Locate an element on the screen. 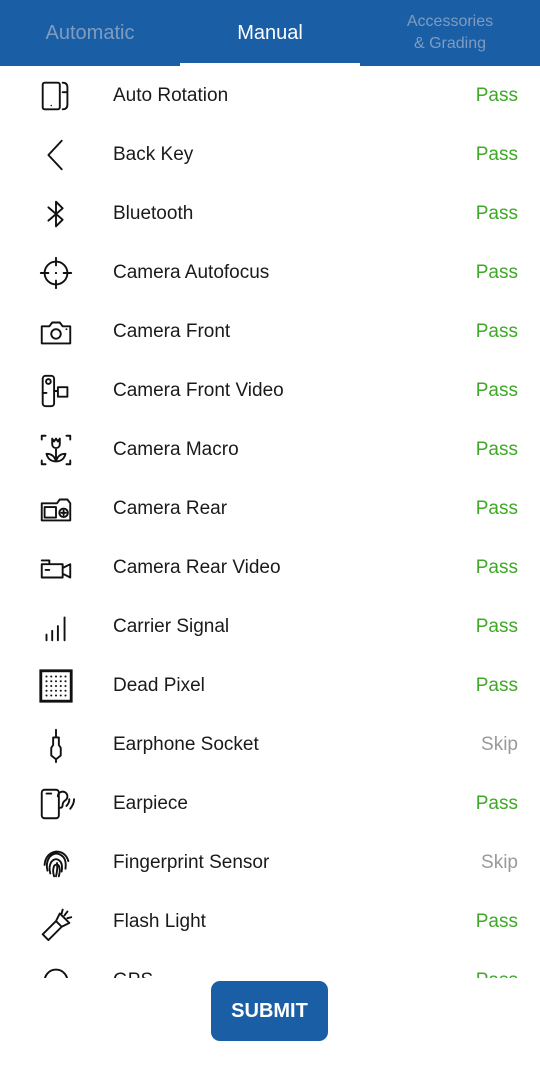 The height and width of the screenshot is (1079, 540). test-row-carrier-signal: Carrier Signal Pass is located at coordinates (270, 626).